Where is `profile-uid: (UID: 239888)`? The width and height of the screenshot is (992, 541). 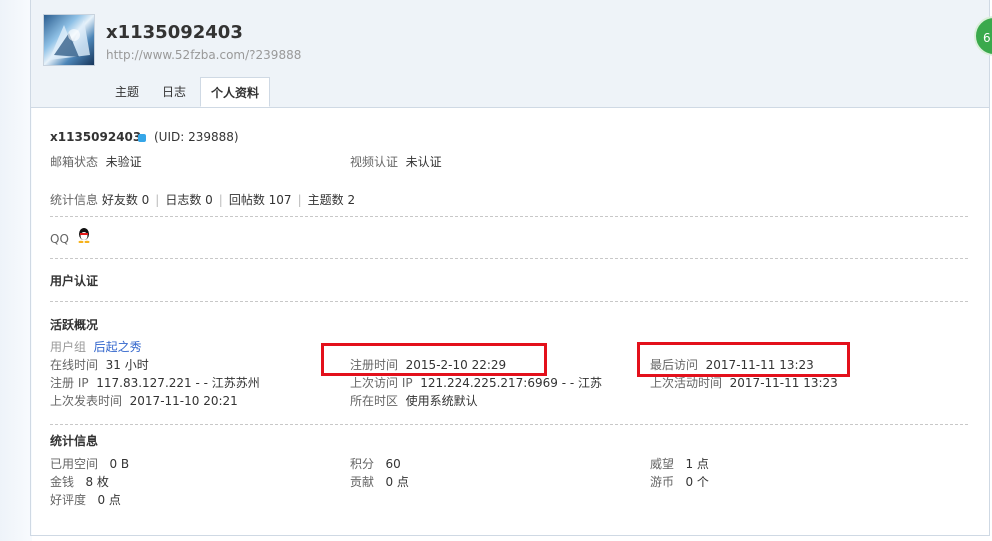 profile-uid: (UID: 239888) is located at coordinates (196, 137).